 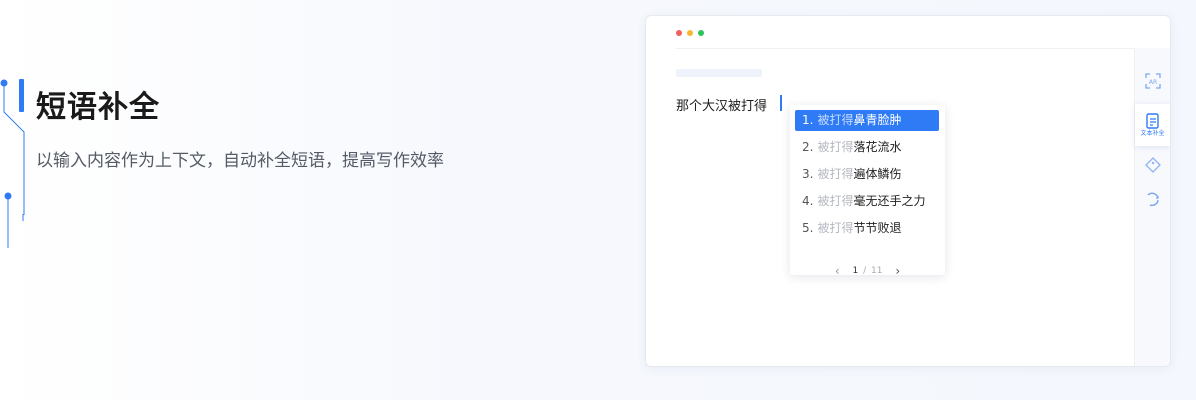 What do you see at coordinates (877, 271) in the screenshot?
I see `page-total: 11` at bounding box center [877, 271].